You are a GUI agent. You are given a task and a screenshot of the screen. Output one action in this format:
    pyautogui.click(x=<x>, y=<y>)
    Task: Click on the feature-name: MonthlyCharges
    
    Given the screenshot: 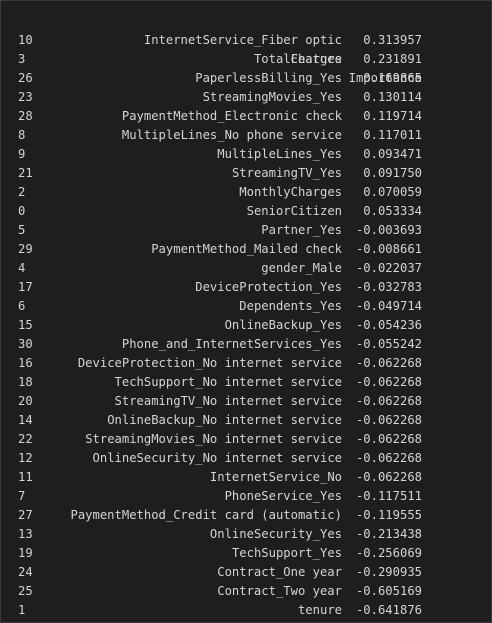 What is the action you would take?
    pyautogui.click(x=290, y=192)
    